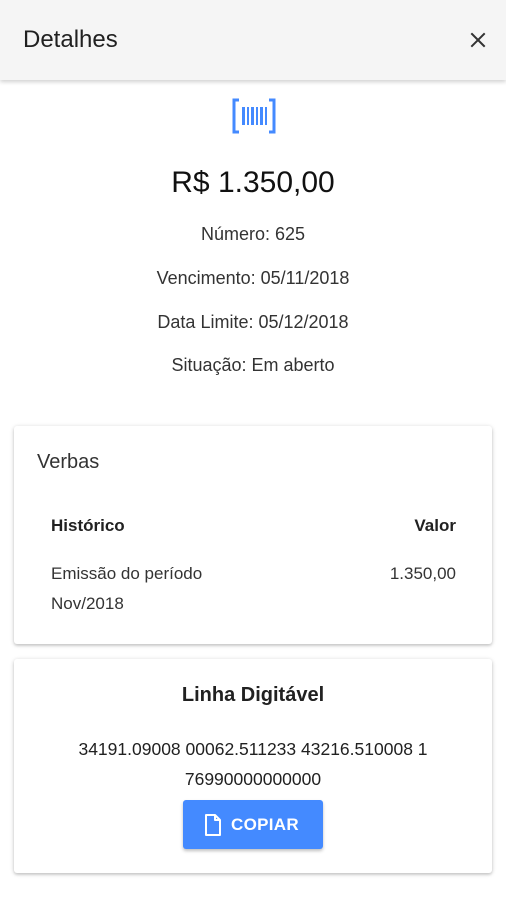  I want to click on vencimento-value: 05/11/2018, so click(305, 278).